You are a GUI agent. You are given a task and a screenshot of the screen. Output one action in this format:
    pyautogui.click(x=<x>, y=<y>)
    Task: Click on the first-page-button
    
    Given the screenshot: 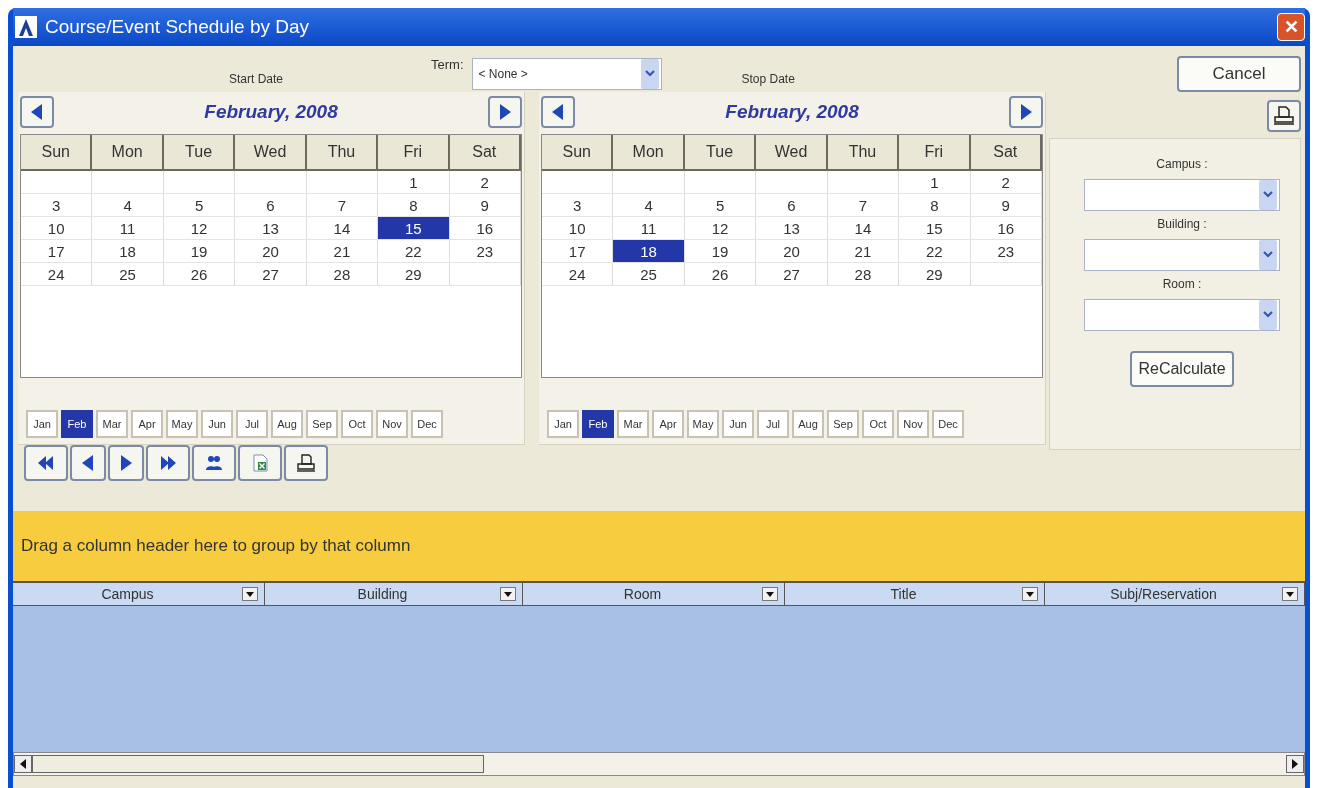 What is the action you would take?
    pyautogui.click(x=46, y=463)
    